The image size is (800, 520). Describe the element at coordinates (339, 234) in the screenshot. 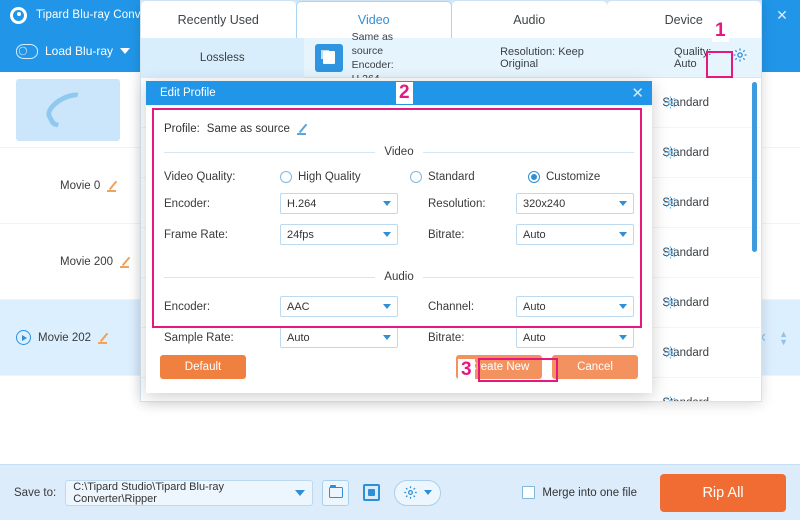

I see `video-framerate-select: 24fps` at that location.